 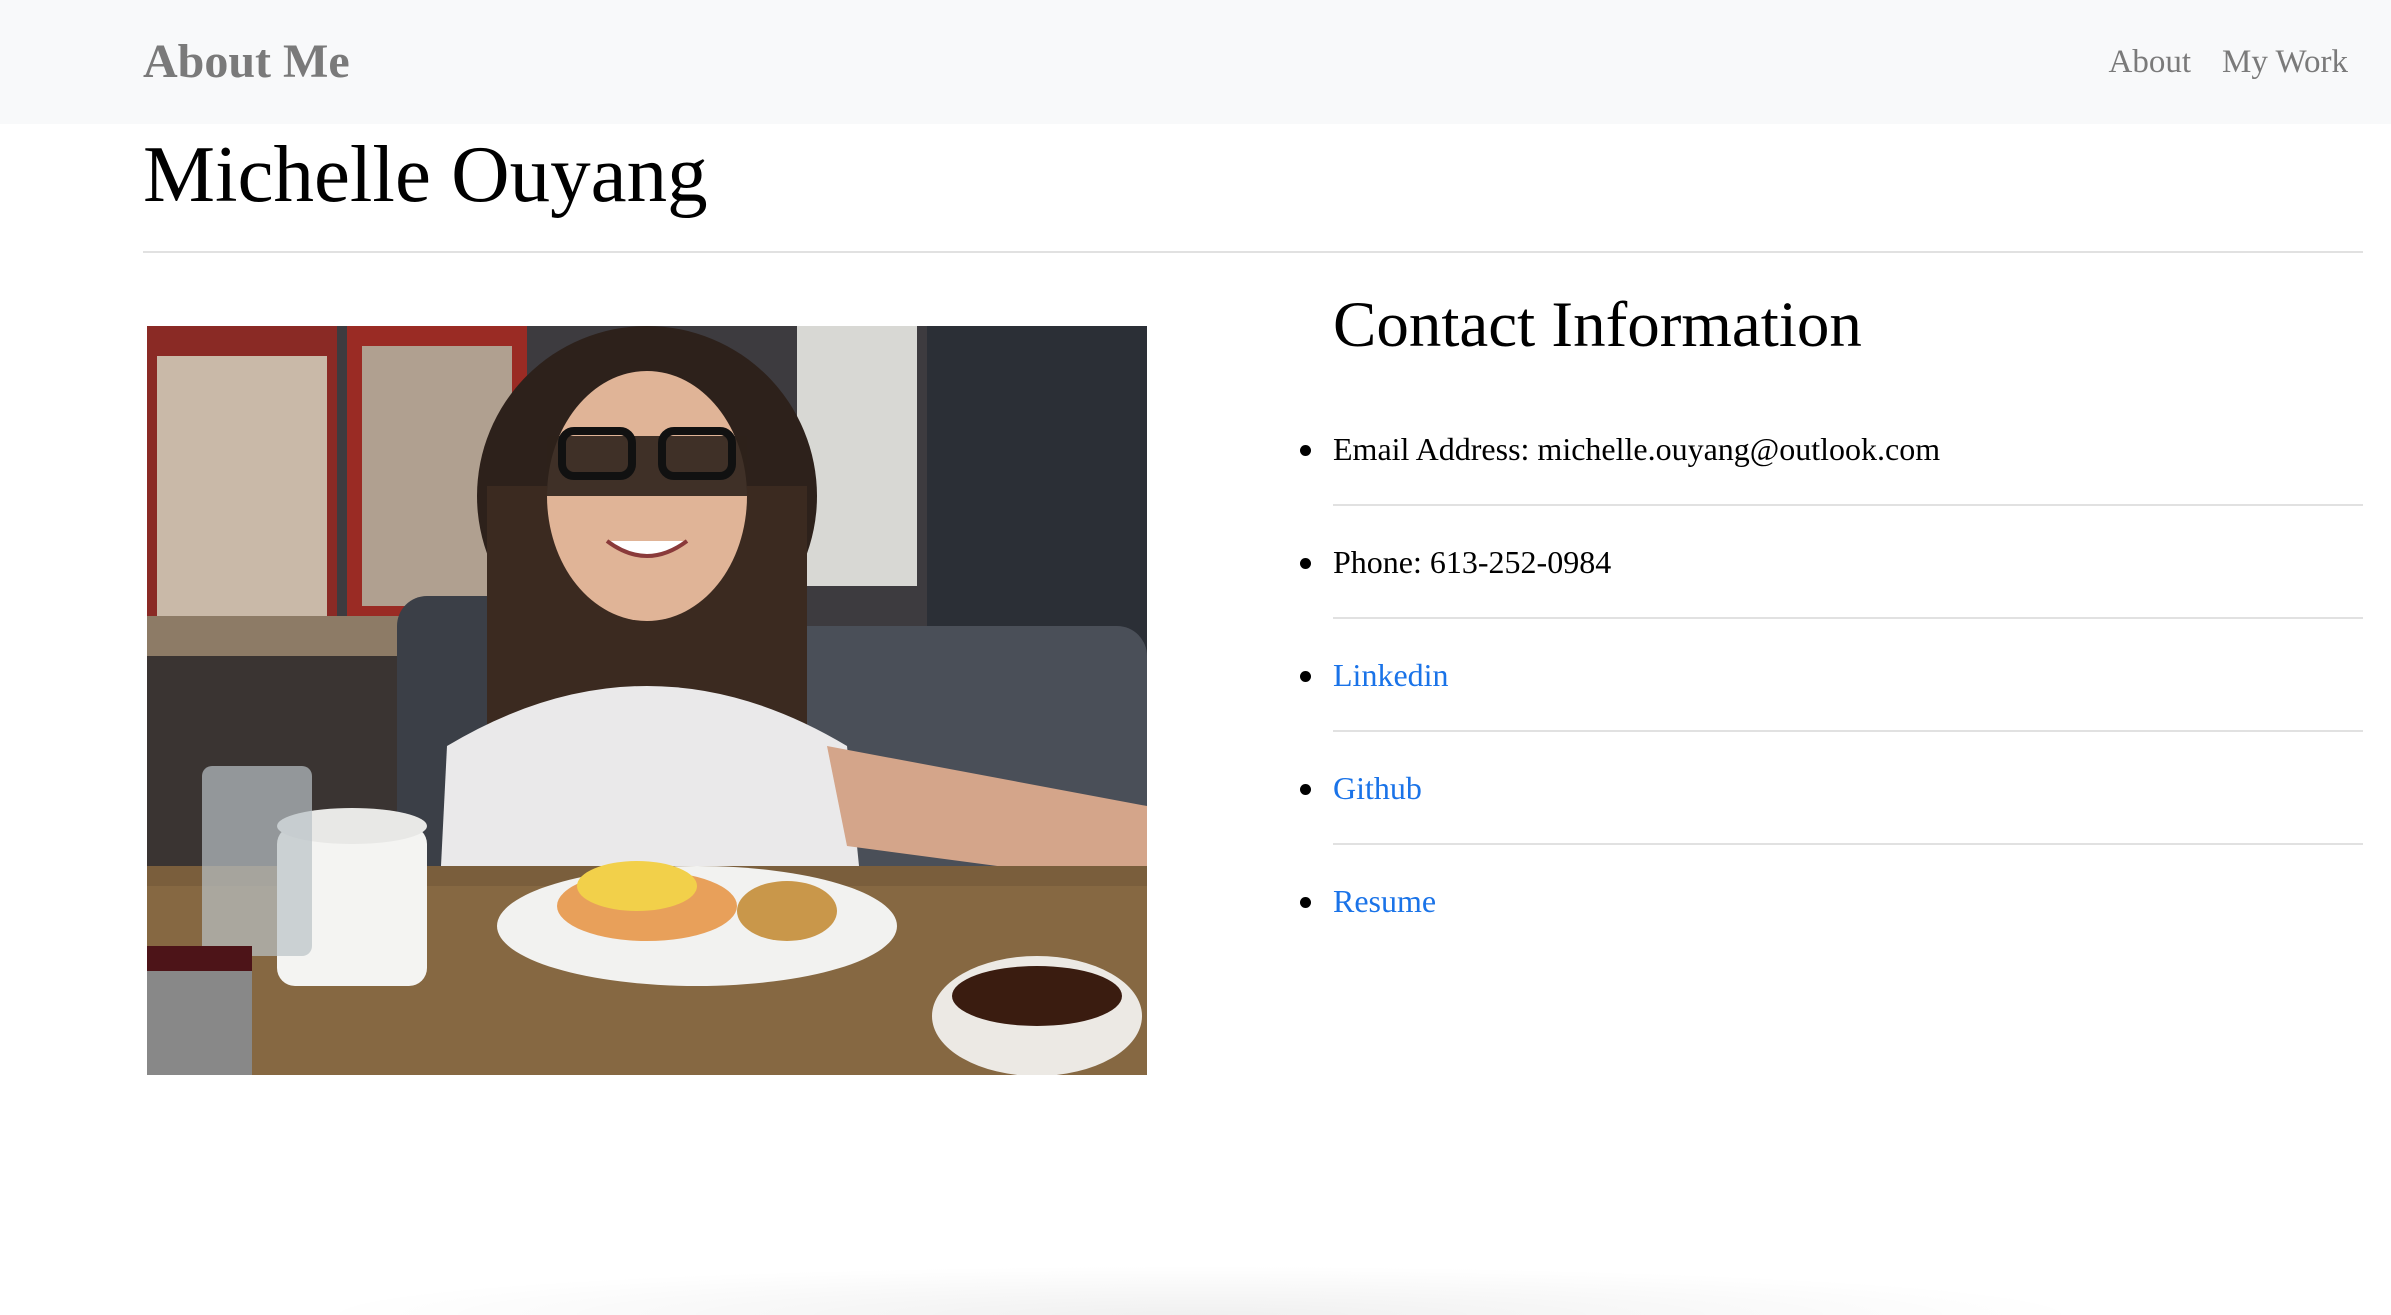 I want to click on contact-item-resume: Resume, so click(x=1831, y=901).